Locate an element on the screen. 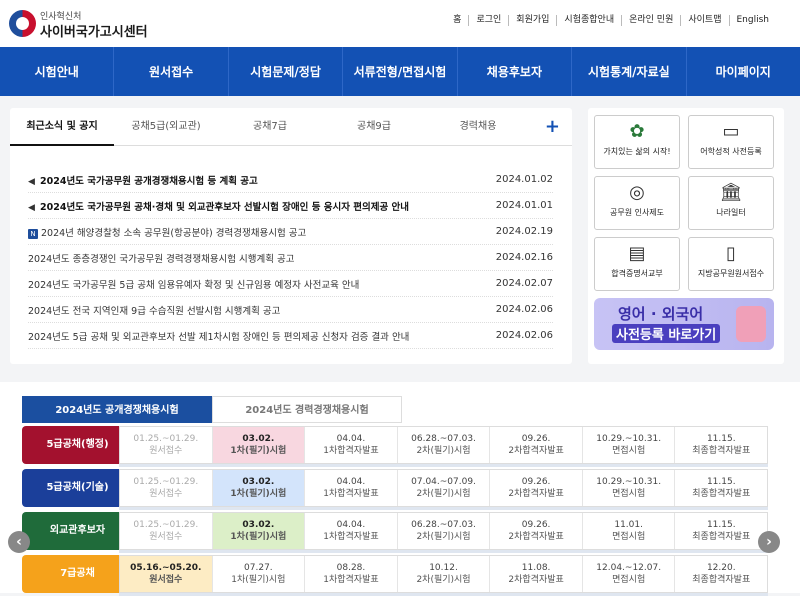 This screenshot has width=800, height=596. quick-label: 지방공무원원서접수 is located at coordinates (731, 273).